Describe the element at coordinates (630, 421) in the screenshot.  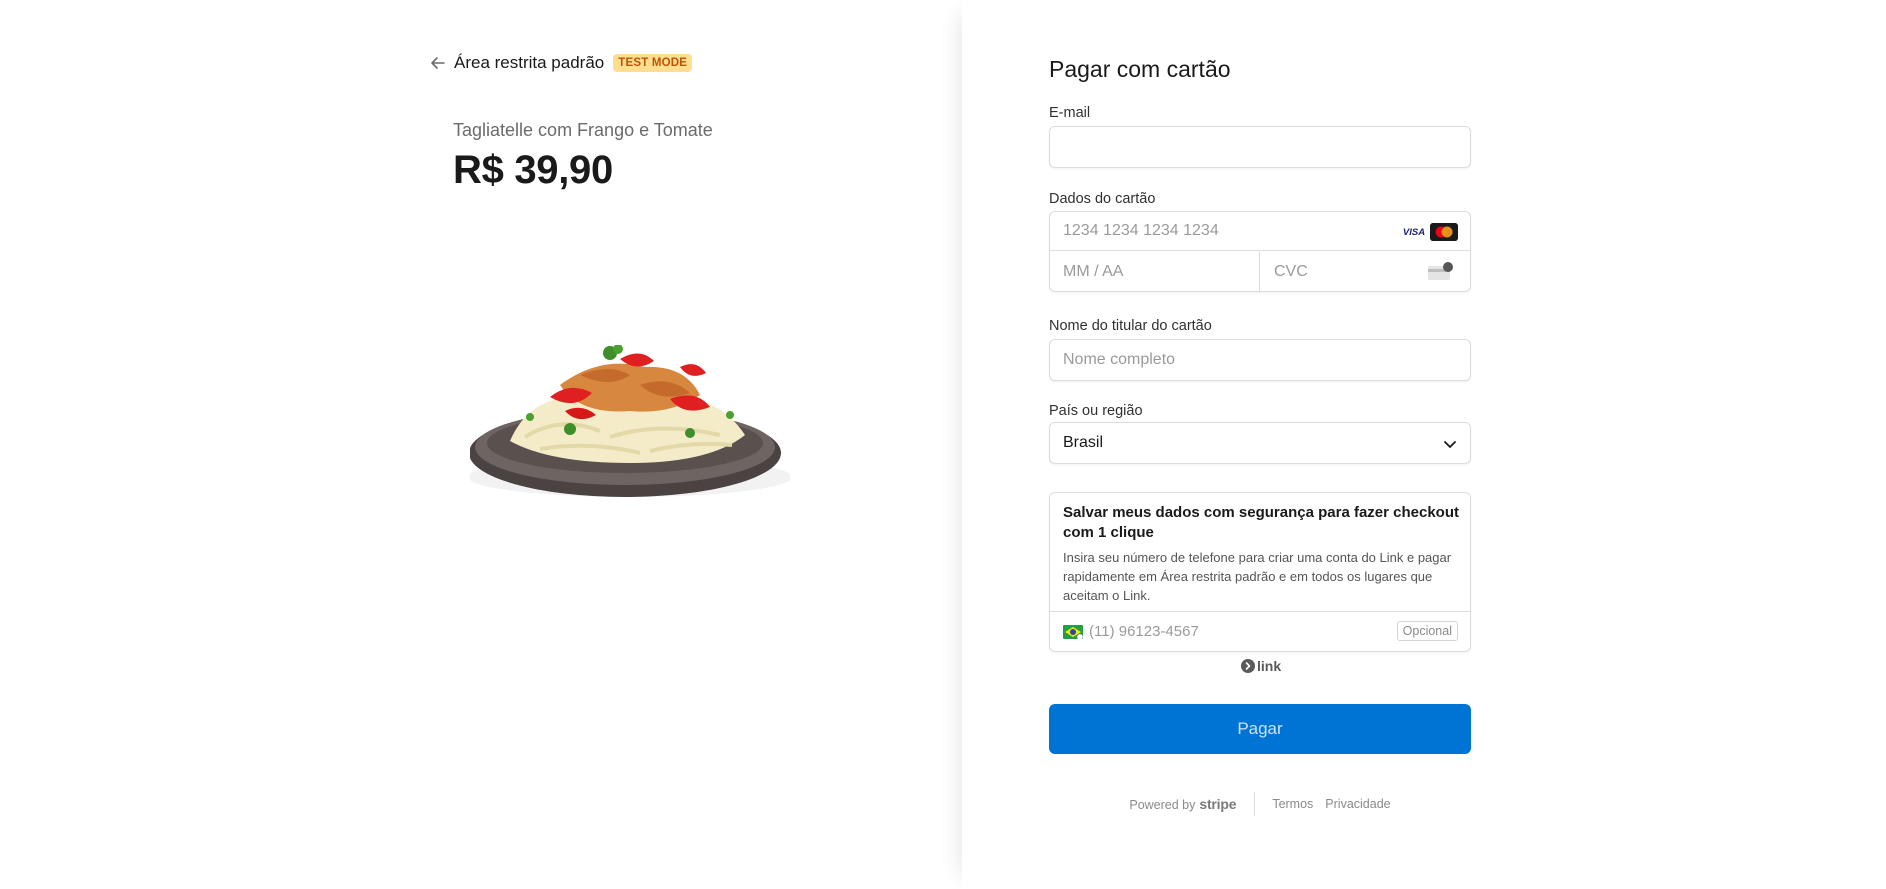
I see `product-image` at that location.